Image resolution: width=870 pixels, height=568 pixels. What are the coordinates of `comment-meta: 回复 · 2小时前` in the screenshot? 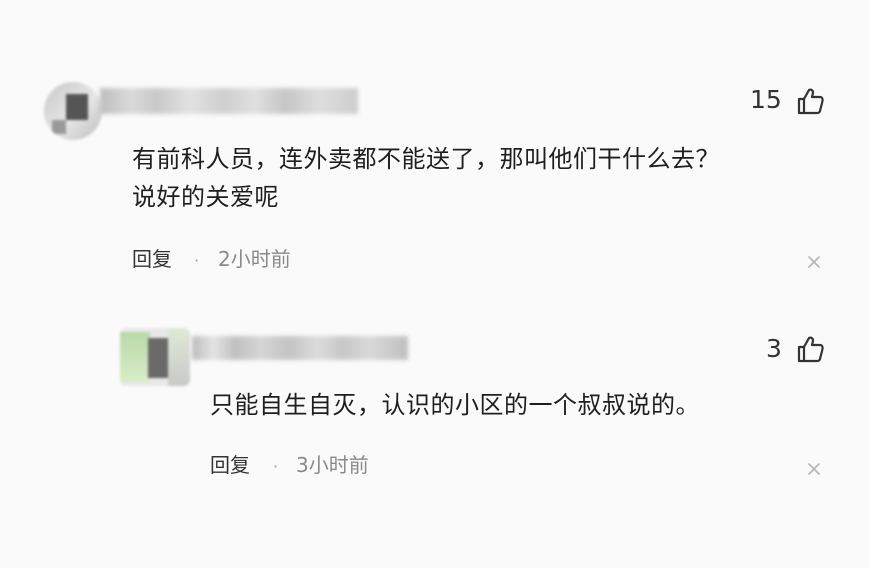 It's located at (435, 261).